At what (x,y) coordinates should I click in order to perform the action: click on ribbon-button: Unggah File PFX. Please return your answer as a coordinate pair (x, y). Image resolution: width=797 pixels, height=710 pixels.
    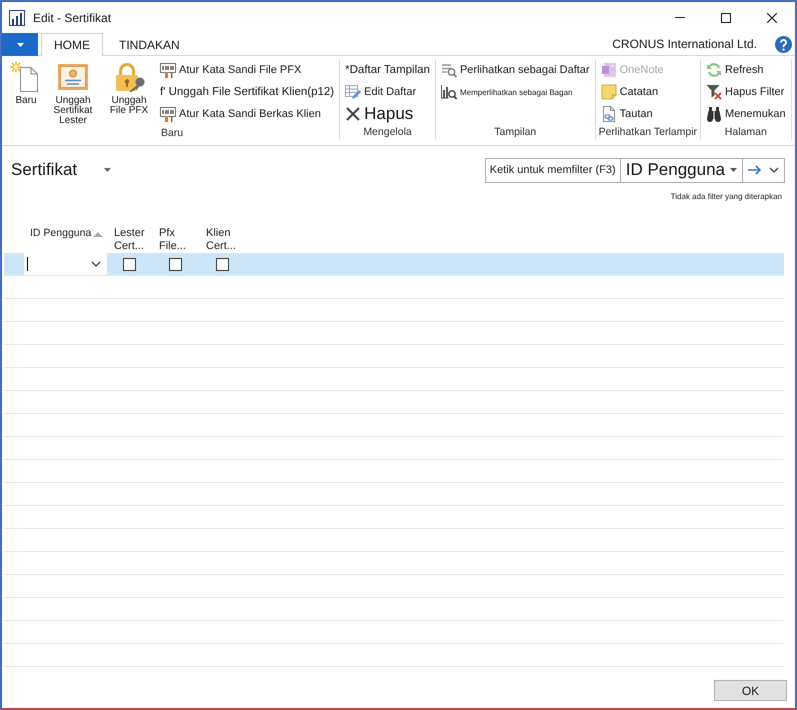
    Looking at the image, I should click on (129, 92).